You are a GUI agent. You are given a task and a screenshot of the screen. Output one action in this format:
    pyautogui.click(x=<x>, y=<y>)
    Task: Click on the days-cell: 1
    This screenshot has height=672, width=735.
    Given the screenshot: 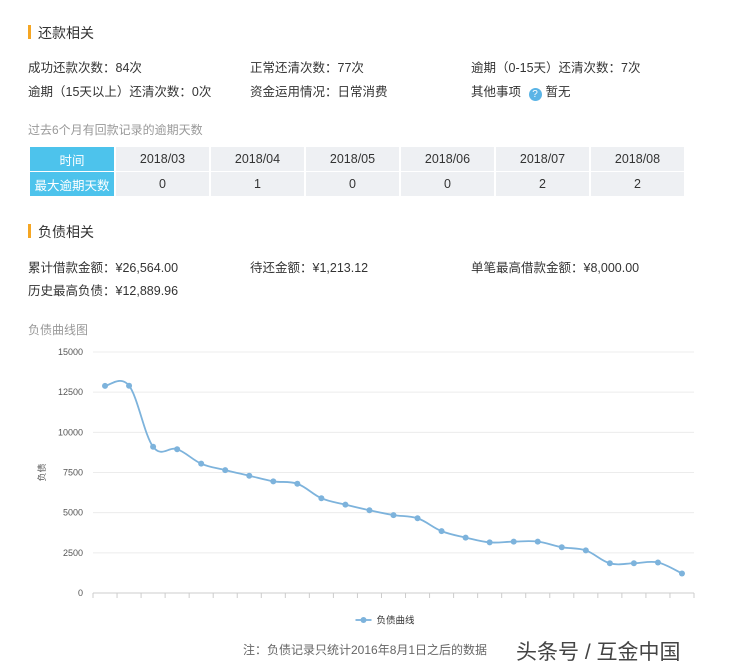 What is the action you would take?
    pyautogui.click(x=257, y=184)
    